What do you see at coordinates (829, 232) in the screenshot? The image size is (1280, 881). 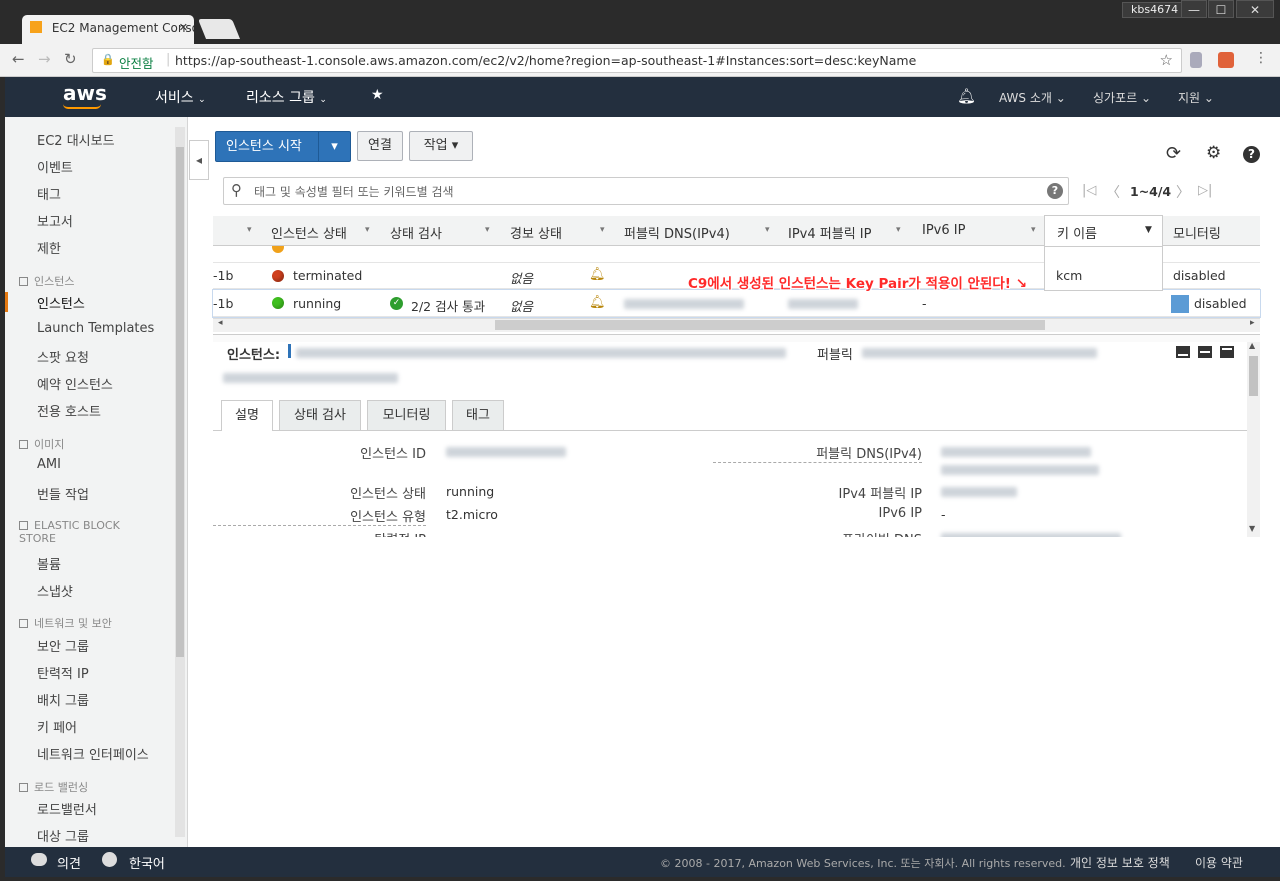 I see `col-public-ip: IPv4 퍼블릭 IP` at bounding box center [829, 232].